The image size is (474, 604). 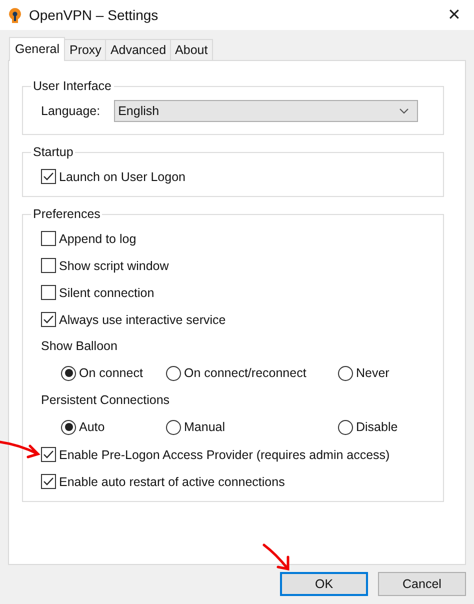 What do you see at coordinates (191, 49) in the screenshot?
I see `tab: About` at bounding box center [191, 49].